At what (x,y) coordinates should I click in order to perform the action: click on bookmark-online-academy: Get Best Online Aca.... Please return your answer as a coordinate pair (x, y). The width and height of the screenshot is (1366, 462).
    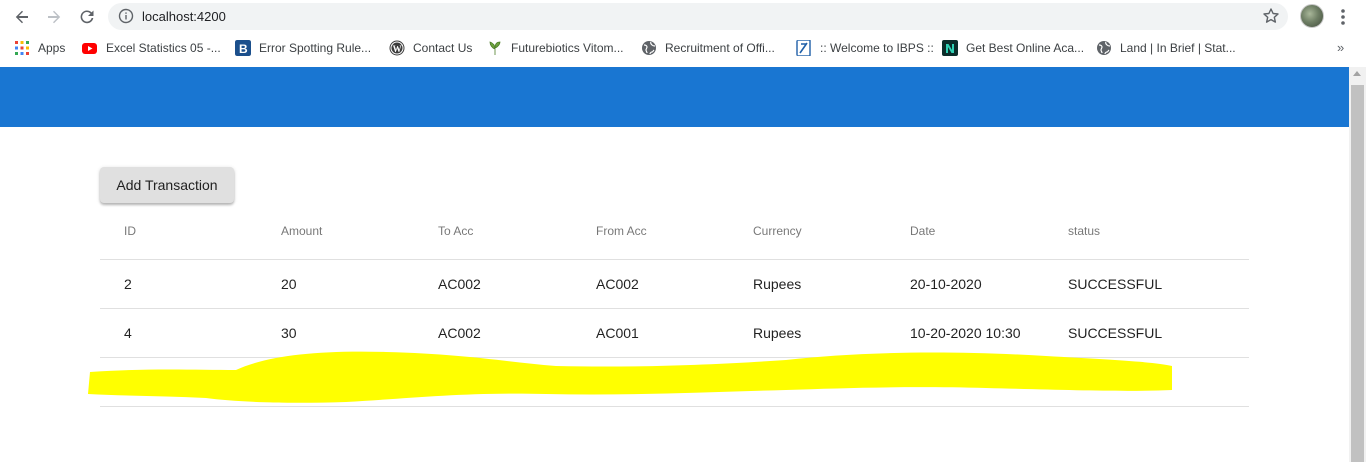
    Looking at the image, I should click on (1013, 48).